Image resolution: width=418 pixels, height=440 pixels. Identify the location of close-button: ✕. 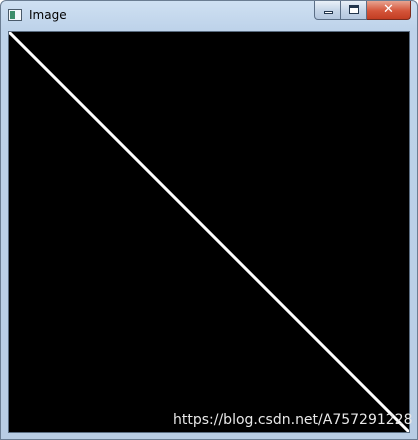
(389, 10).